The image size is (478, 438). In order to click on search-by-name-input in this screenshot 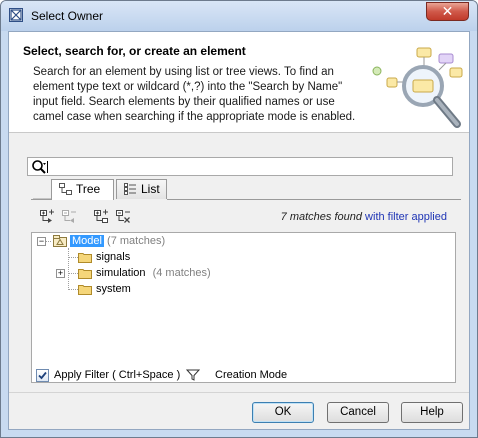, I will do `click(240, 166)`.